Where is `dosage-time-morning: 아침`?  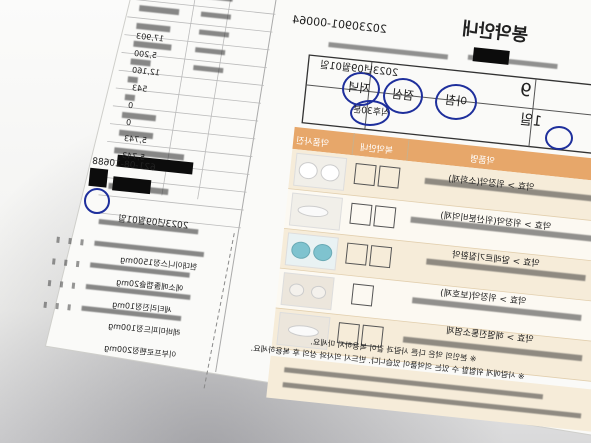 dosage-time-morning: 아침 is located at coordinates (456, 101).